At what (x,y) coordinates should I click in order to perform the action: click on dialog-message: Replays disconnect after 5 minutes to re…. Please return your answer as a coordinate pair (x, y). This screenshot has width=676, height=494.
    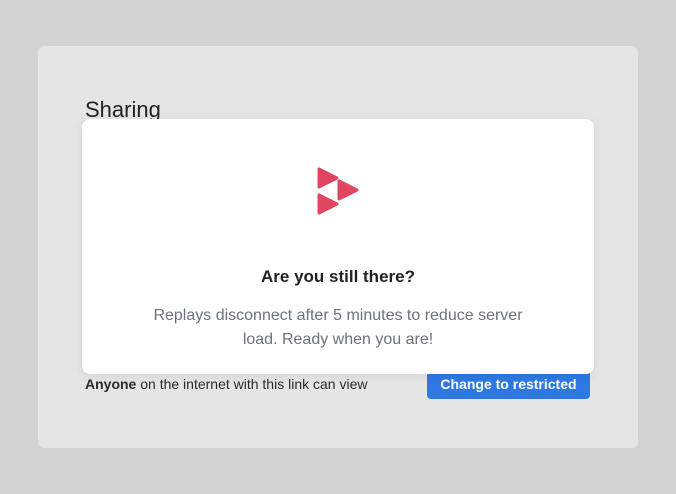
    Looking at the image, I should click on (338, 327).